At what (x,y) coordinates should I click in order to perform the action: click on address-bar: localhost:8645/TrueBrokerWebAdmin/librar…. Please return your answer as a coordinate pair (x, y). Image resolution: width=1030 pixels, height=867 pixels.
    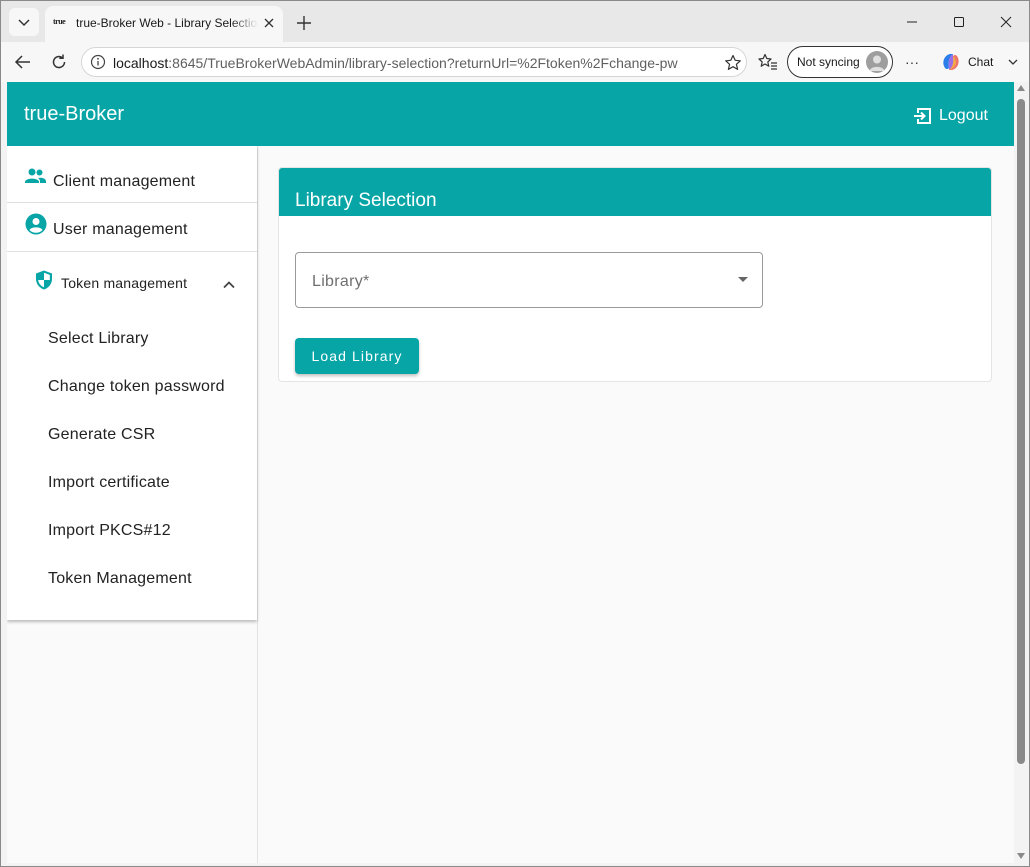
    Looking at the image, I should click on (414, 62).